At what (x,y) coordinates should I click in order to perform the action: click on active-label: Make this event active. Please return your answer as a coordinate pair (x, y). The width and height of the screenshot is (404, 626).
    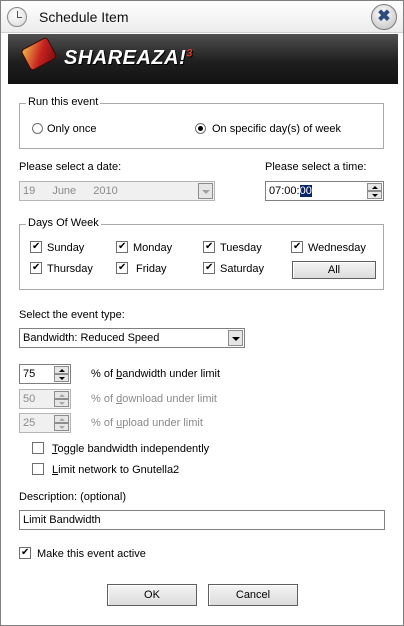
    Looking at the image, I should click on (91, 554).